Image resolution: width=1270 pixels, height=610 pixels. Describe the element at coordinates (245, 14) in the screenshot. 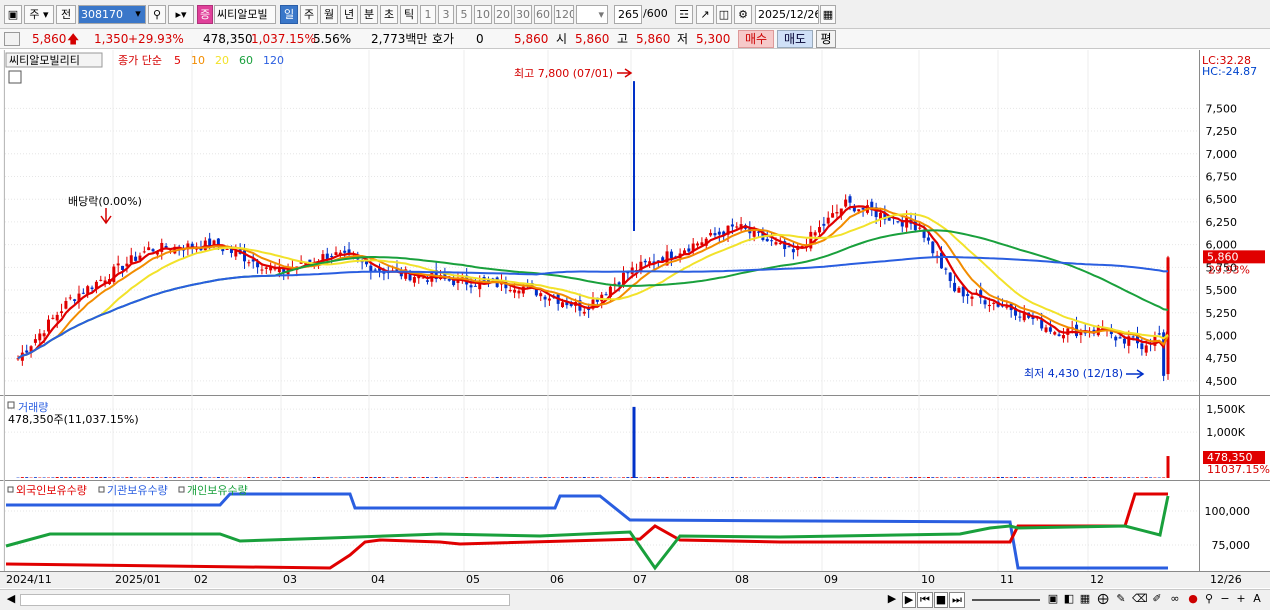

I see `stock-name-field: 씨티알모빌` at that location.